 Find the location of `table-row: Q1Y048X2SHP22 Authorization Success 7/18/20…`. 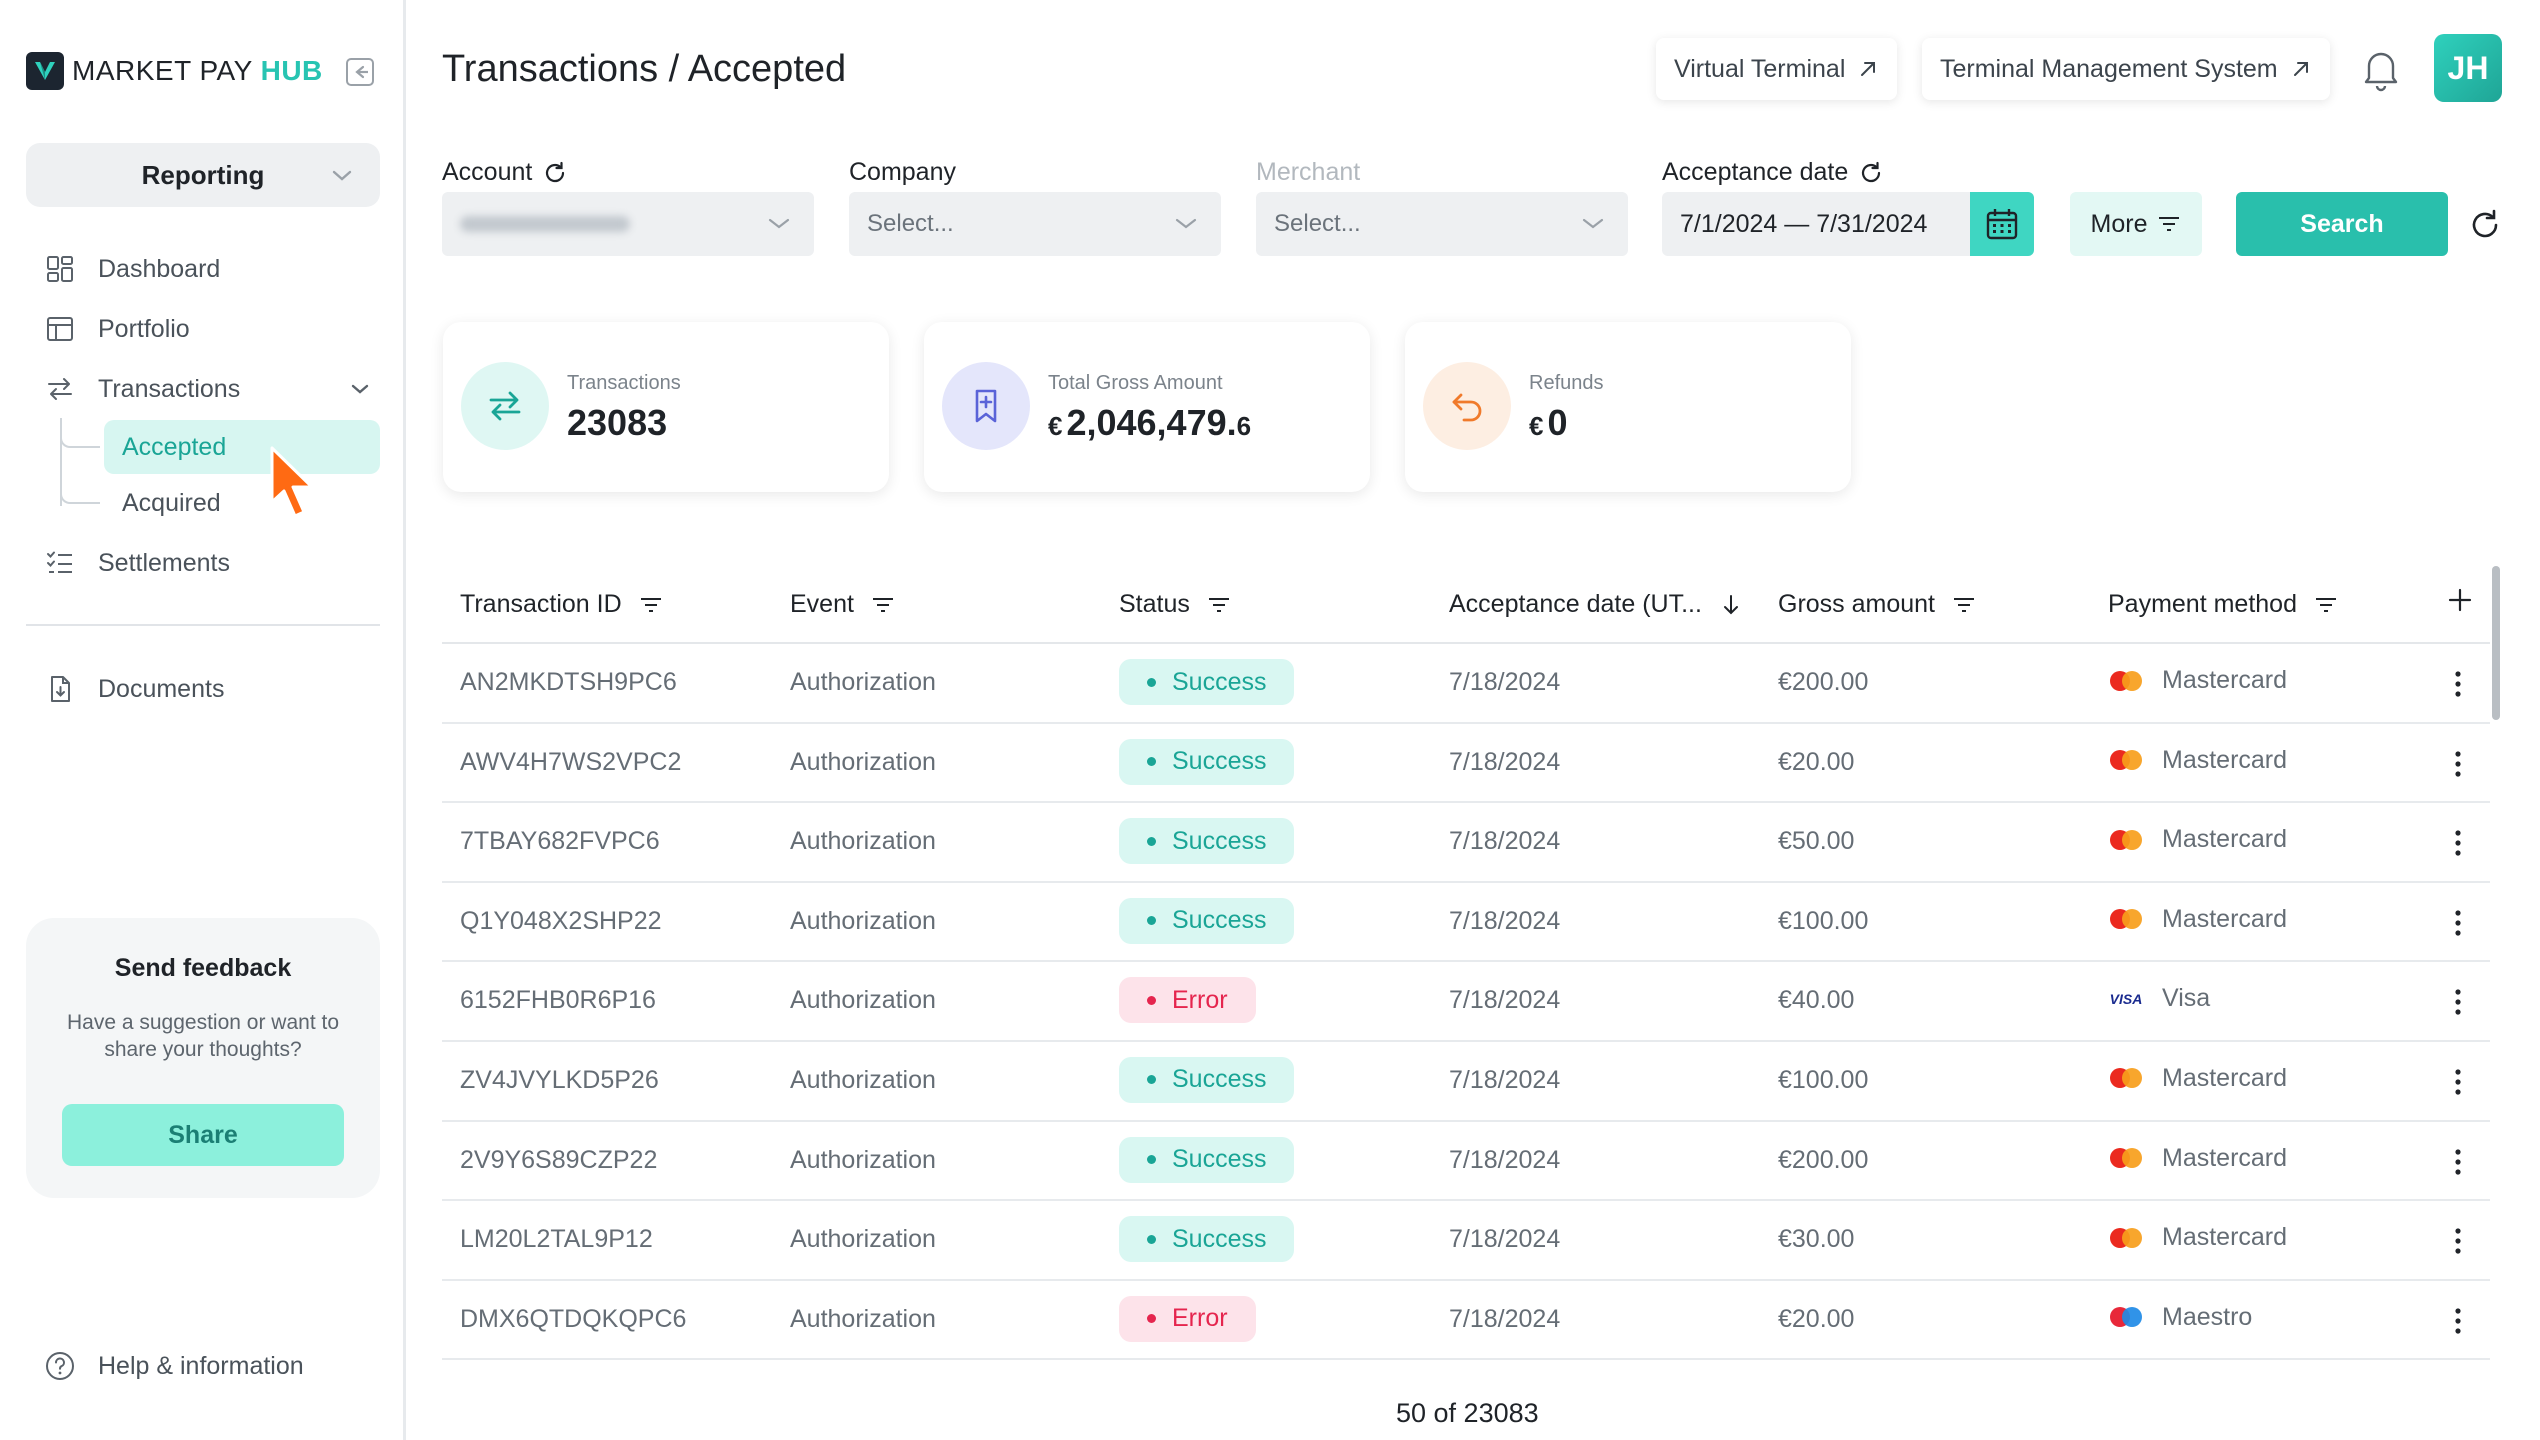

table-row: Q1Y048X2SHP22 Authorization Success 7/18/20… is located at coordinates (1466, 923).